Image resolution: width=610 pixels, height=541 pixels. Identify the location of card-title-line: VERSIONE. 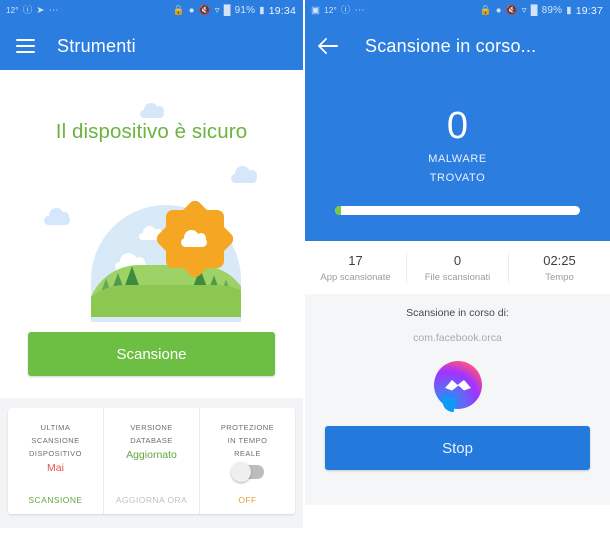
(151, 427).